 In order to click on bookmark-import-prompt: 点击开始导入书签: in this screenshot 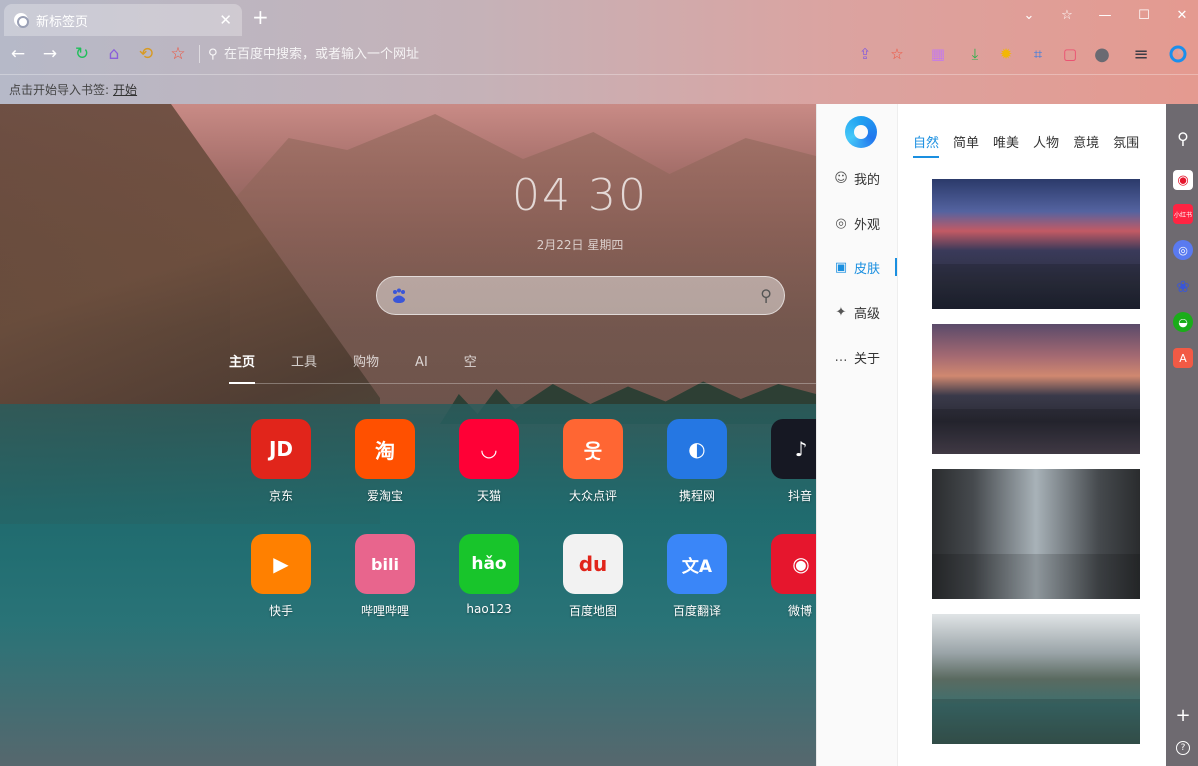, I will do `click(59, 90)`.